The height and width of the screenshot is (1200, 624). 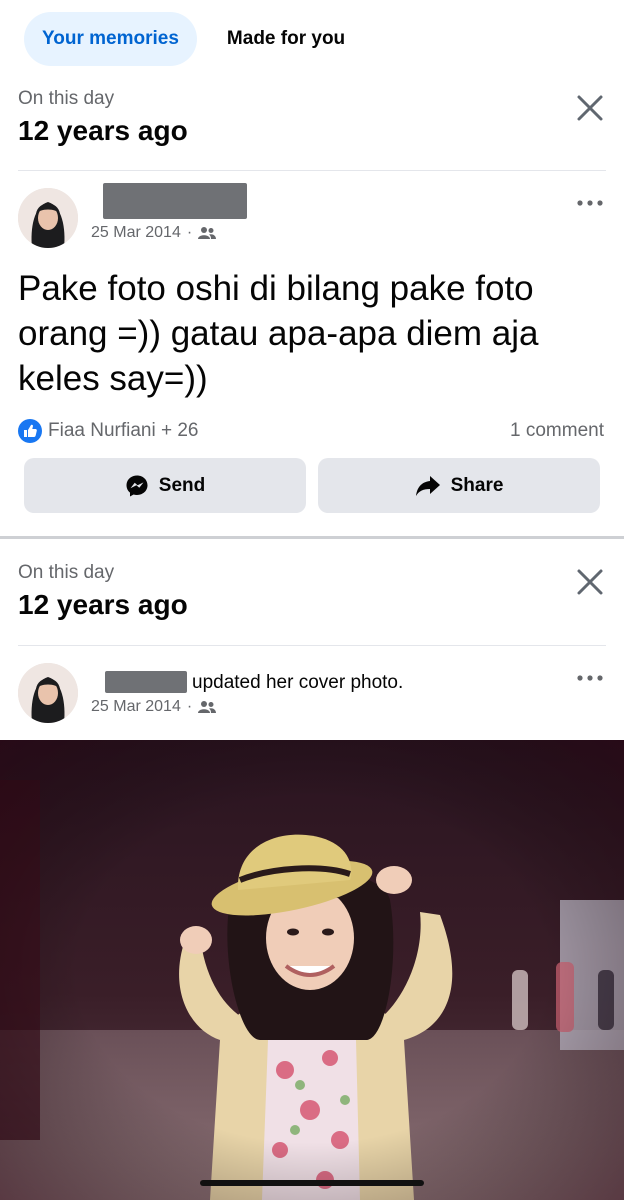 I want to click on reactions-label: Fiaa Nurfiani + 26, so click(x=123, y=430).